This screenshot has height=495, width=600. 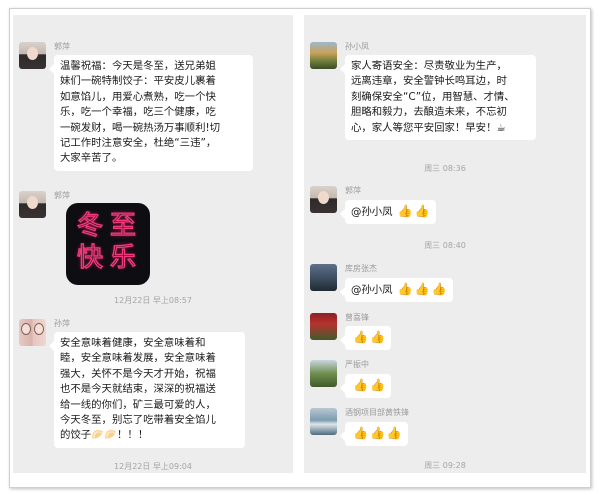 I want to click on message-line: 家人寄语安全：尽责敬业为生产，, so click(x=429, y=66).